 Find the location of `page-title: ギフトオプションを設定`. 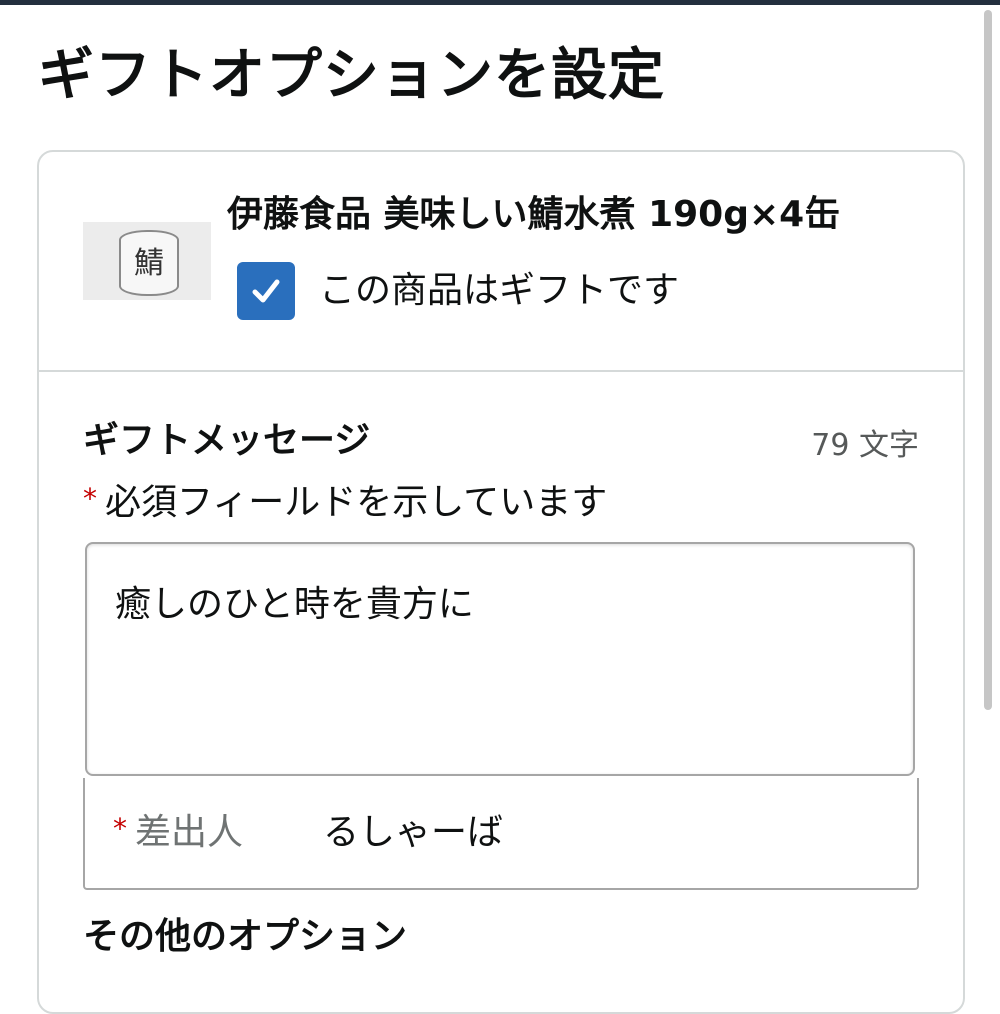

page-title: ギフトオプションを設定 is located at coordinates (351, 75).